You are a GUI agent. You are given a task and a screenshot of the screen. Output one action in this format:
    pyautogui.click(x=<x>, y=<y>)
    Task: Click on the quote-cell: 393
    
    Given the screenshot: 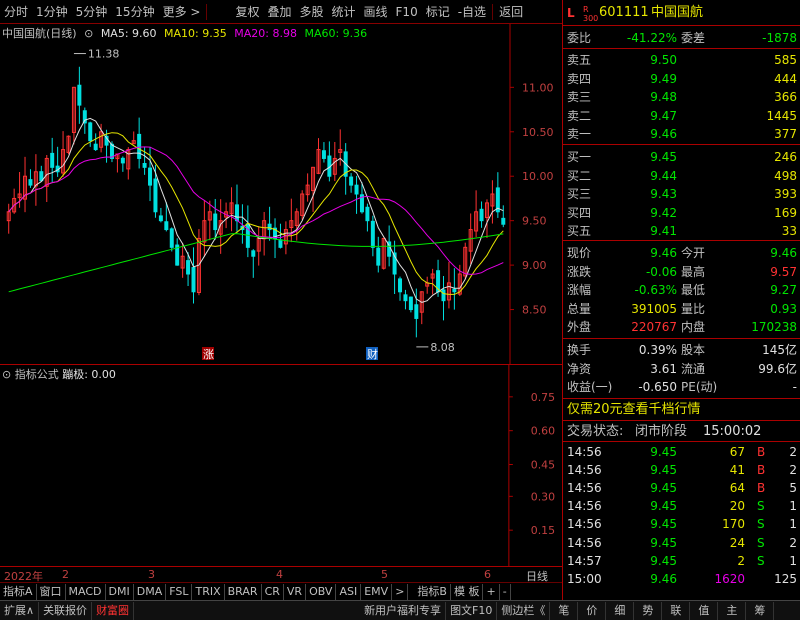 What is the action you would take?
    pyautogui.click(x=785, y=194)
    